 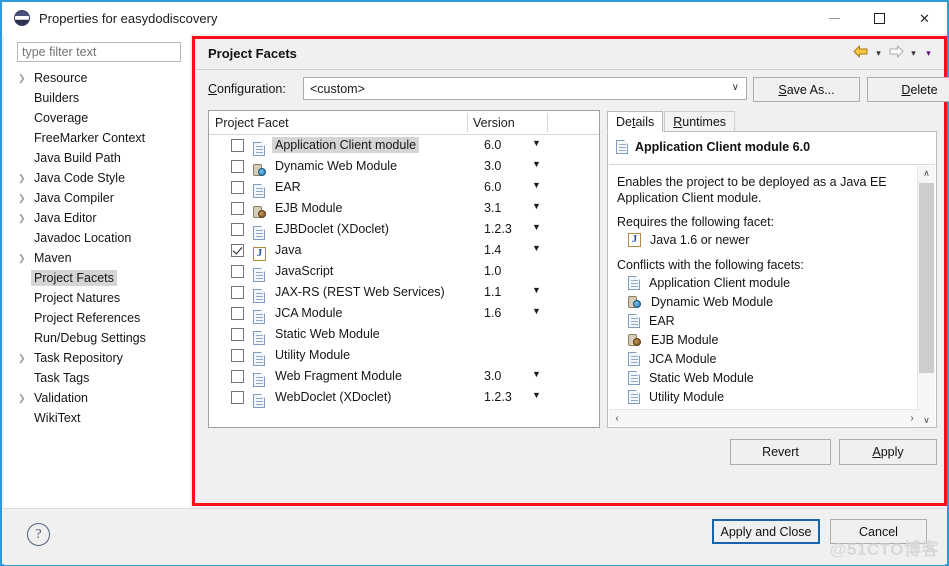 What do you see at coordinates (97, 118) in the screenshot?
I see `sidebar-item-coverage: Coverage` at bounding box center [97, 118].